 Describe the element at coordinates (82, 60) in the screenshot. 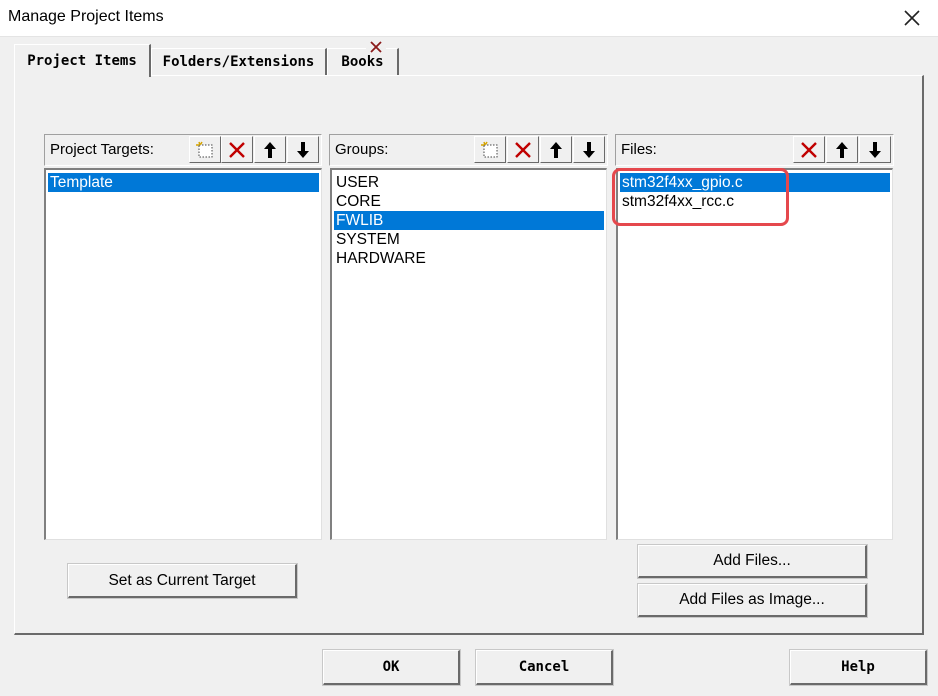

I see `tab-project-items: Project Items` at that location.